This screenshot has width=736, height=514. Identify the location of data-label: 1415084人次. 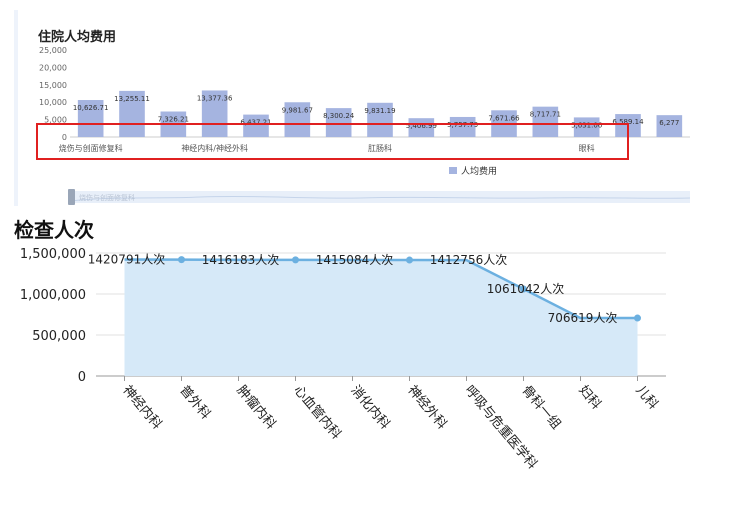
(354, 260).